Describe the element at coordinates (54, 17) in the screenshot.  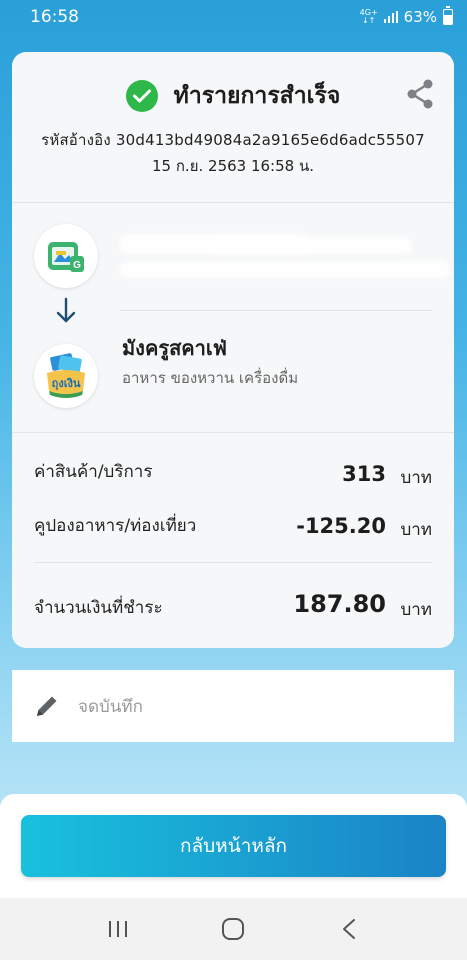
I see `status-time: 16:58` at that location.